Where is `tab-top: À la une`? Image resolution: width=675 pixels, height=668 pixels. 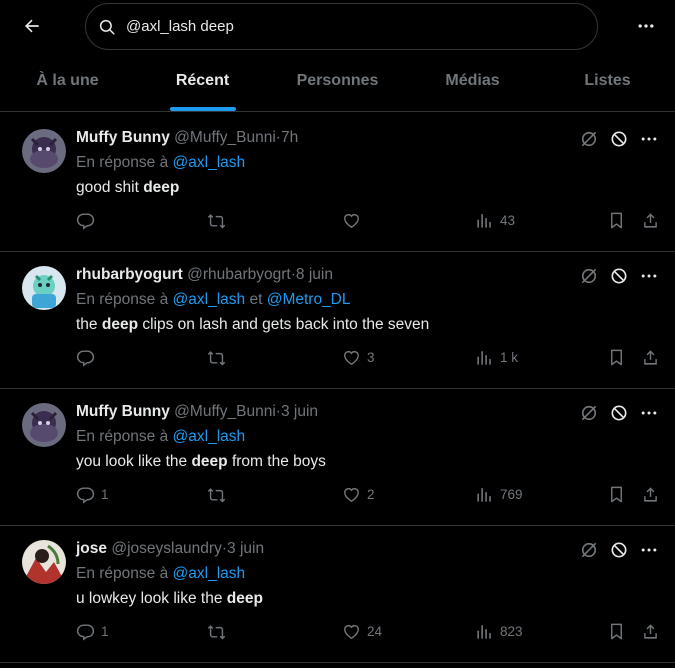
tab-top: À la une is located at coordinates (67, 84).